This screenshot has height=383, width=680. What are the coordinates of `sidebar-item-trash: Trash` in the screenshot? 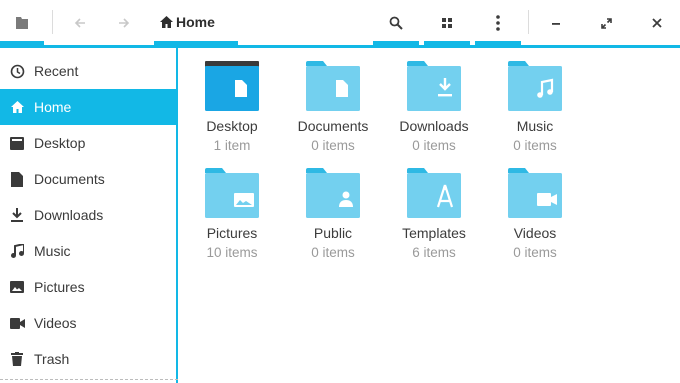 It's located at (88, 359).